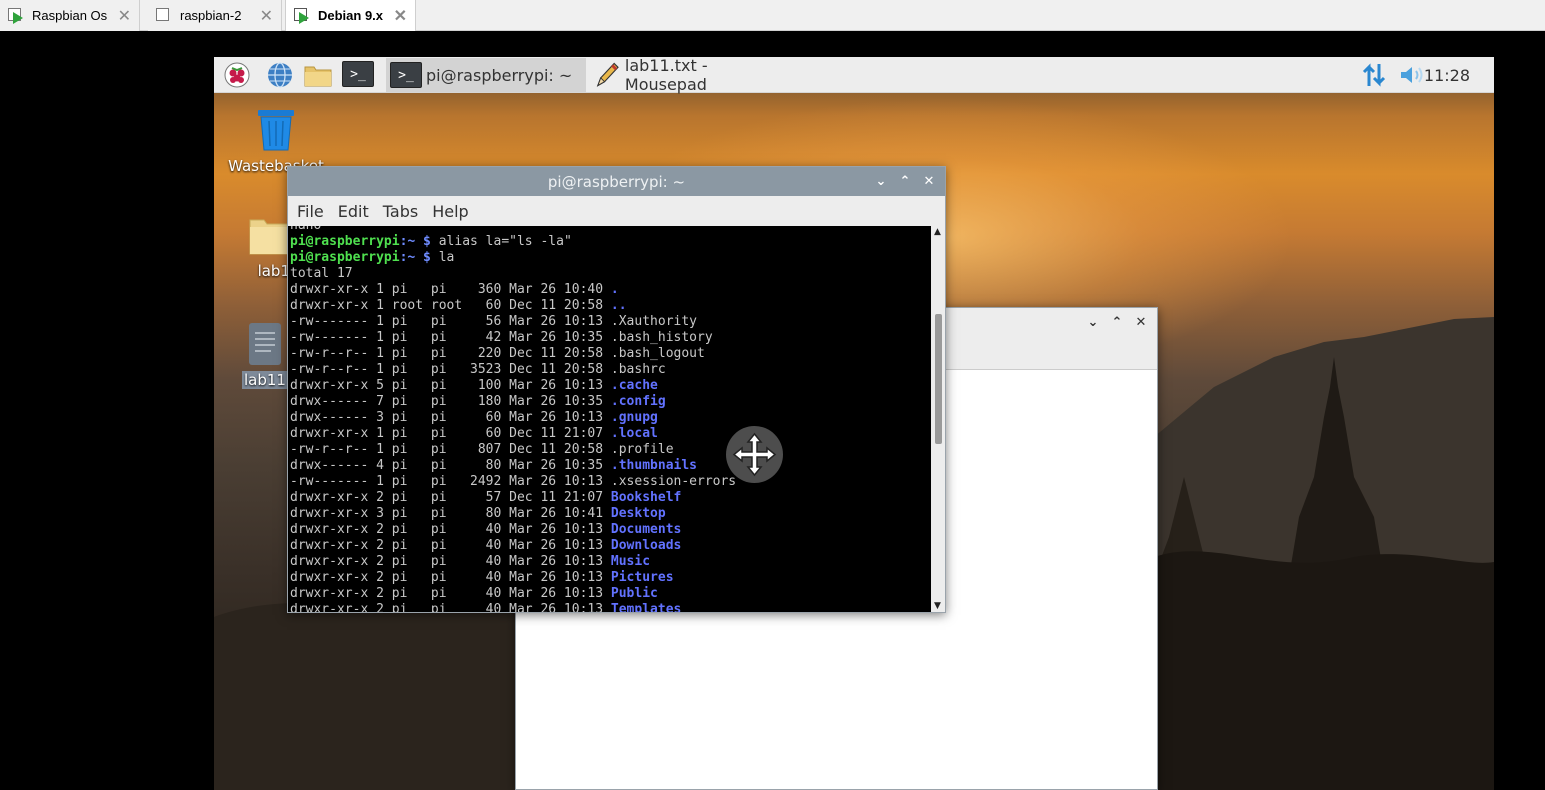 The height and width of the screenshot is (790, 1545). I want to click on listing-meta: -rw-r--r-- 1 pi pi 220 Dec 11 20:58, so click(450, 353).